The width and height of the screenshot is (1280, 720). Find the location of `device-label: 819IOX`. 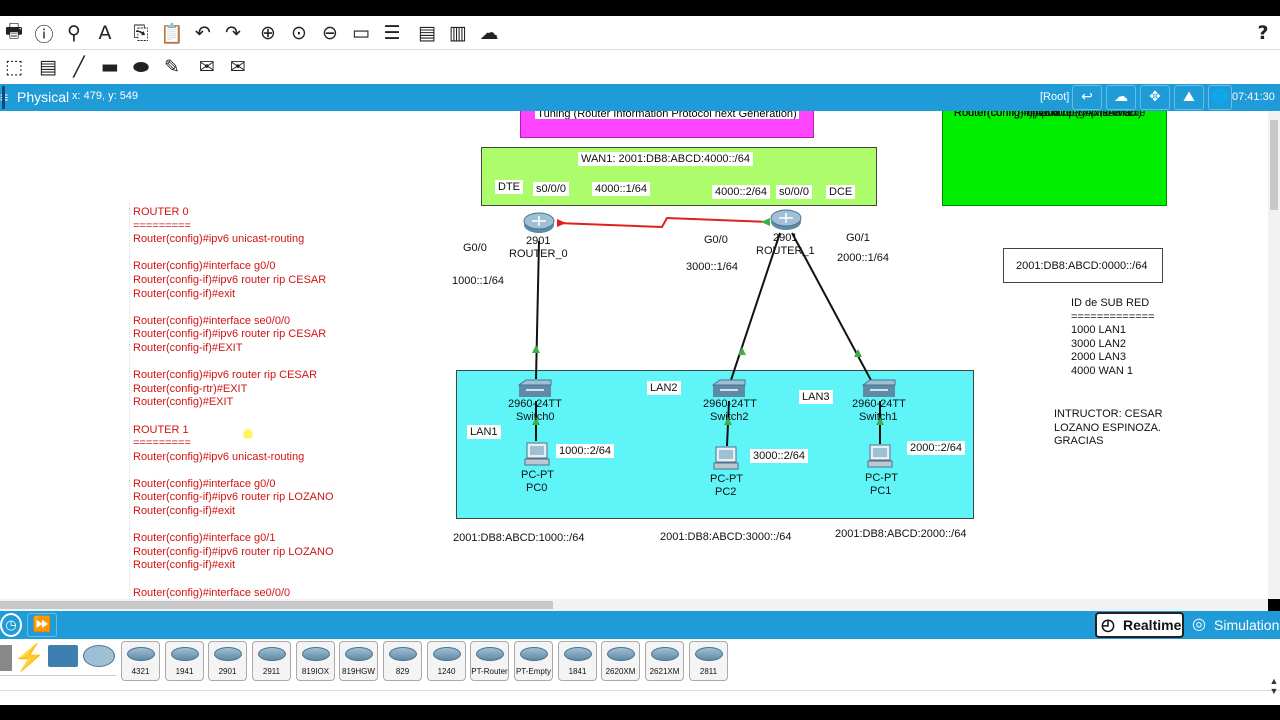

device-label: 819IOX is located at coordinates (315, 671).